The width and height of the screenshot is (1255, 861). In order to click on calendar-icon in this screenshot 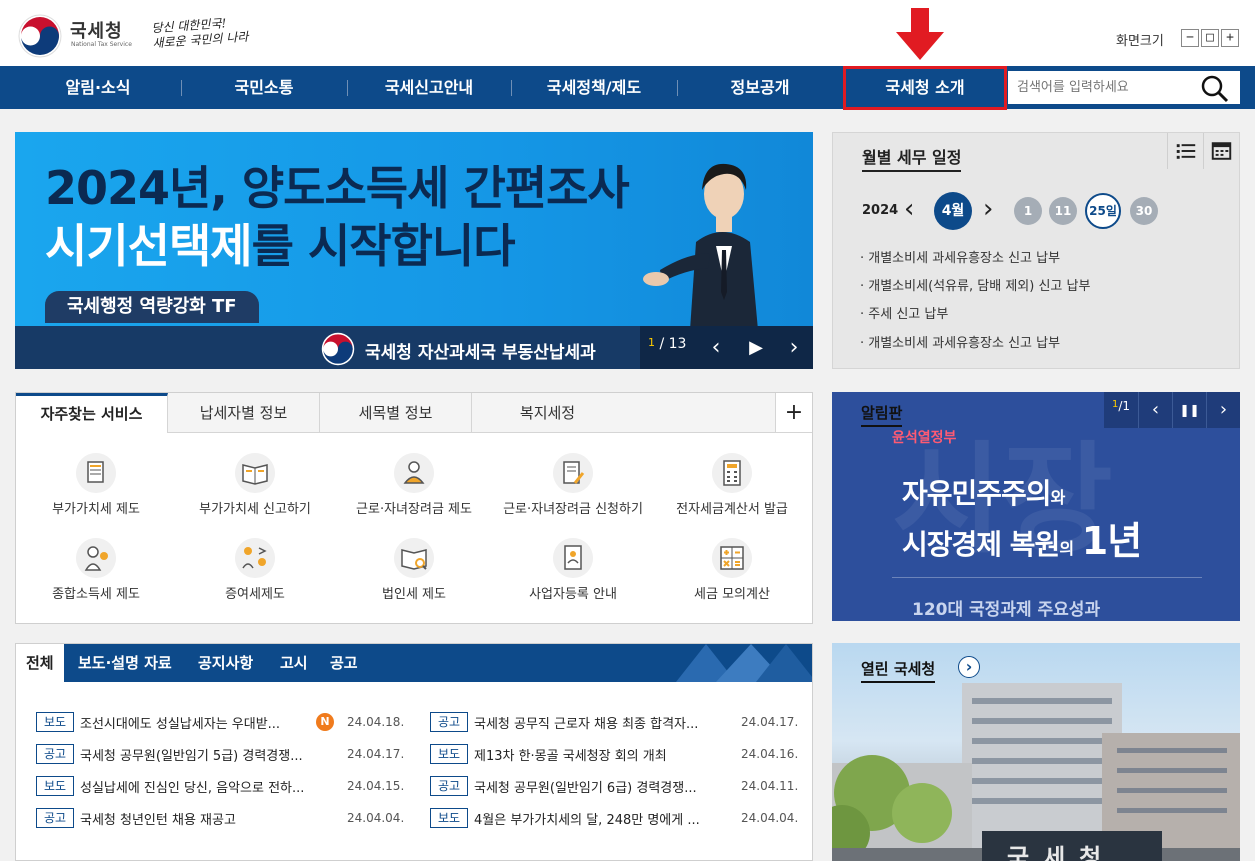, I will do `click(1221, 151)`.